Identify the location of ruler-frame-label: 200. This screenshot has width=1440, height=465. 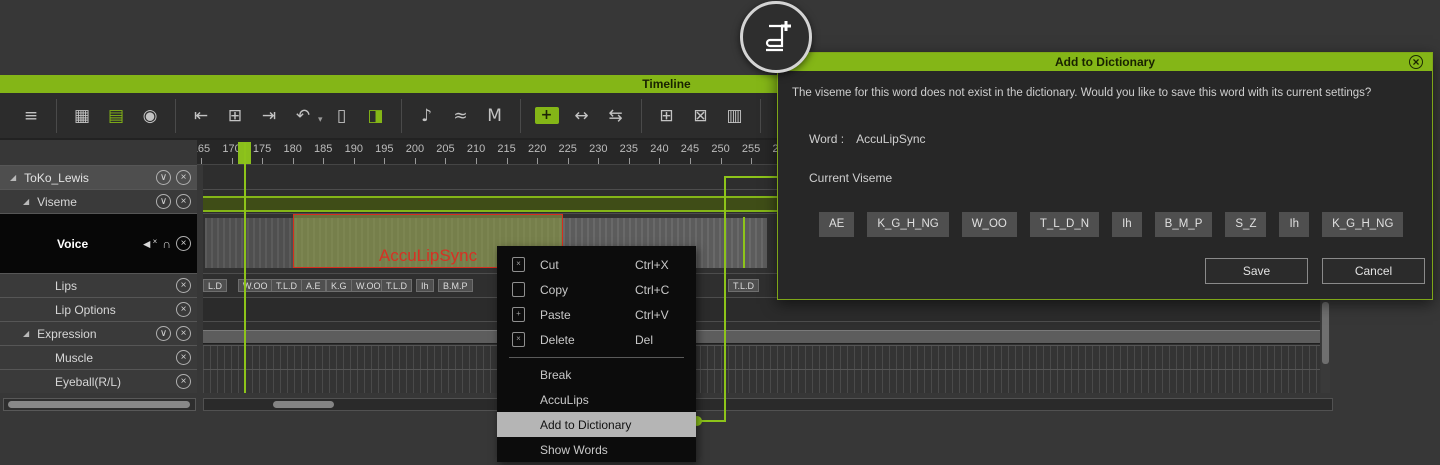
(415, 149).